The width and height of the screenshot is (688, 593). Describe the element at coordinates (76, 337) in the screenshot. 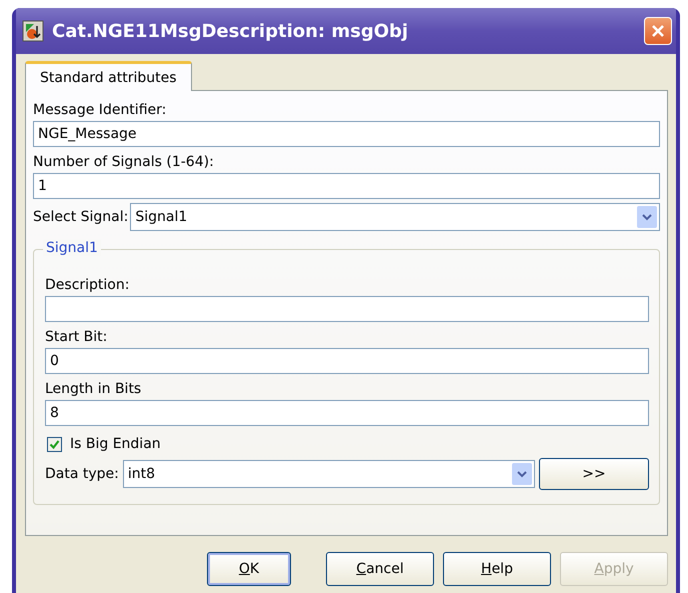

I see `field-label: Start Bit:` at that location.